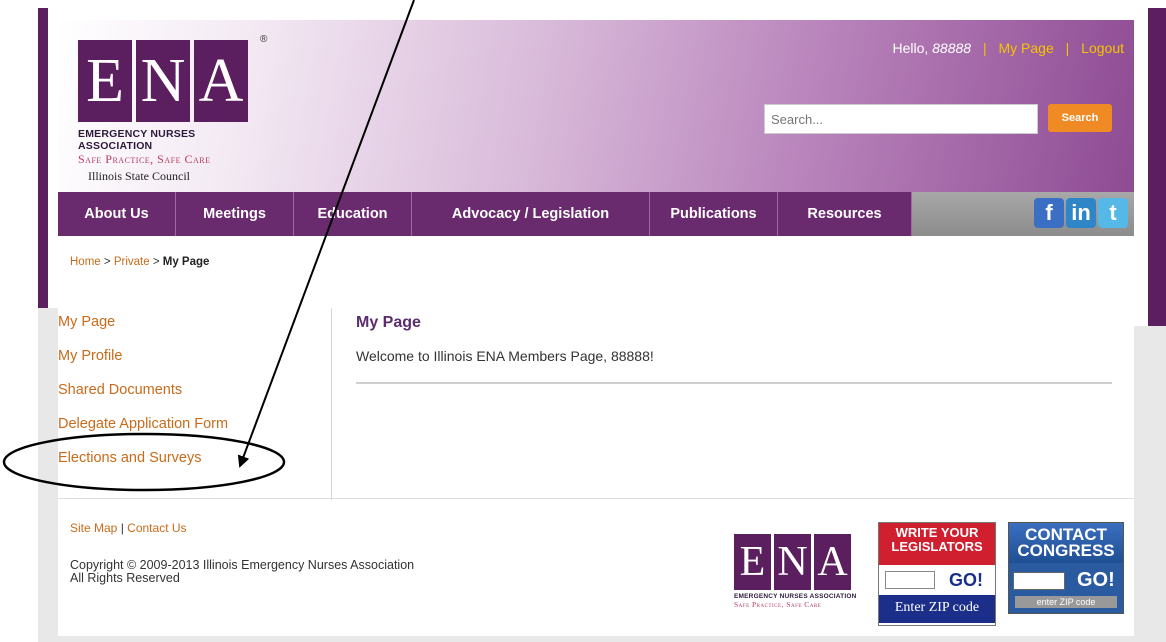 The width and height of the screenshot is (1166, 642). Describe the element at coordinates (1066, 550) in the screenshot. I see `contact-congress-title-line2: CONGRESS` at that location.